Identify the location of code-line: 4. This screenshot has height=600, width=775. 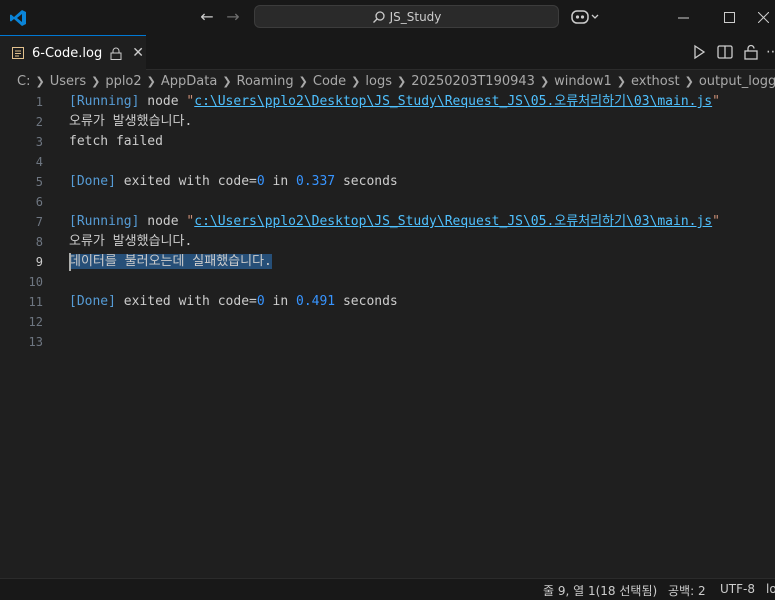
(387, 162).